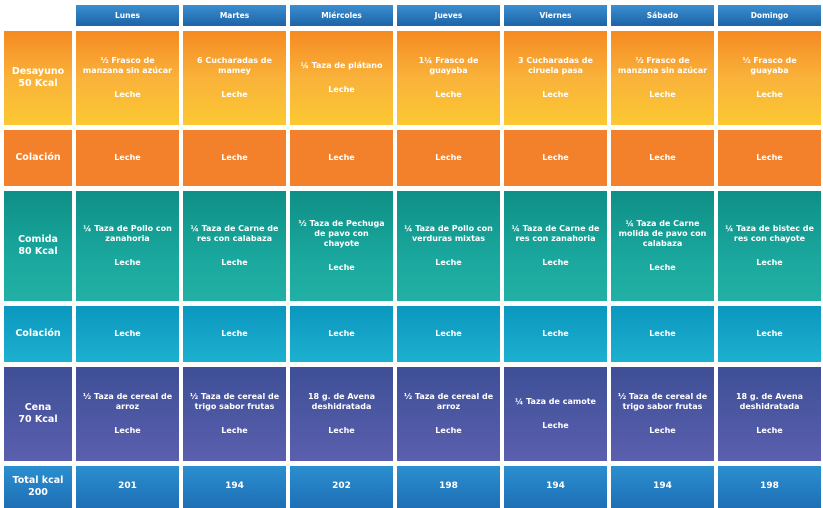 The height and width of the screenshot is (508, 823). Describe the element at coordinates (769, 246) in the screenshot. I see `meal-cell: ¼ Taza de bistec de res con chayote Leche` at that location.